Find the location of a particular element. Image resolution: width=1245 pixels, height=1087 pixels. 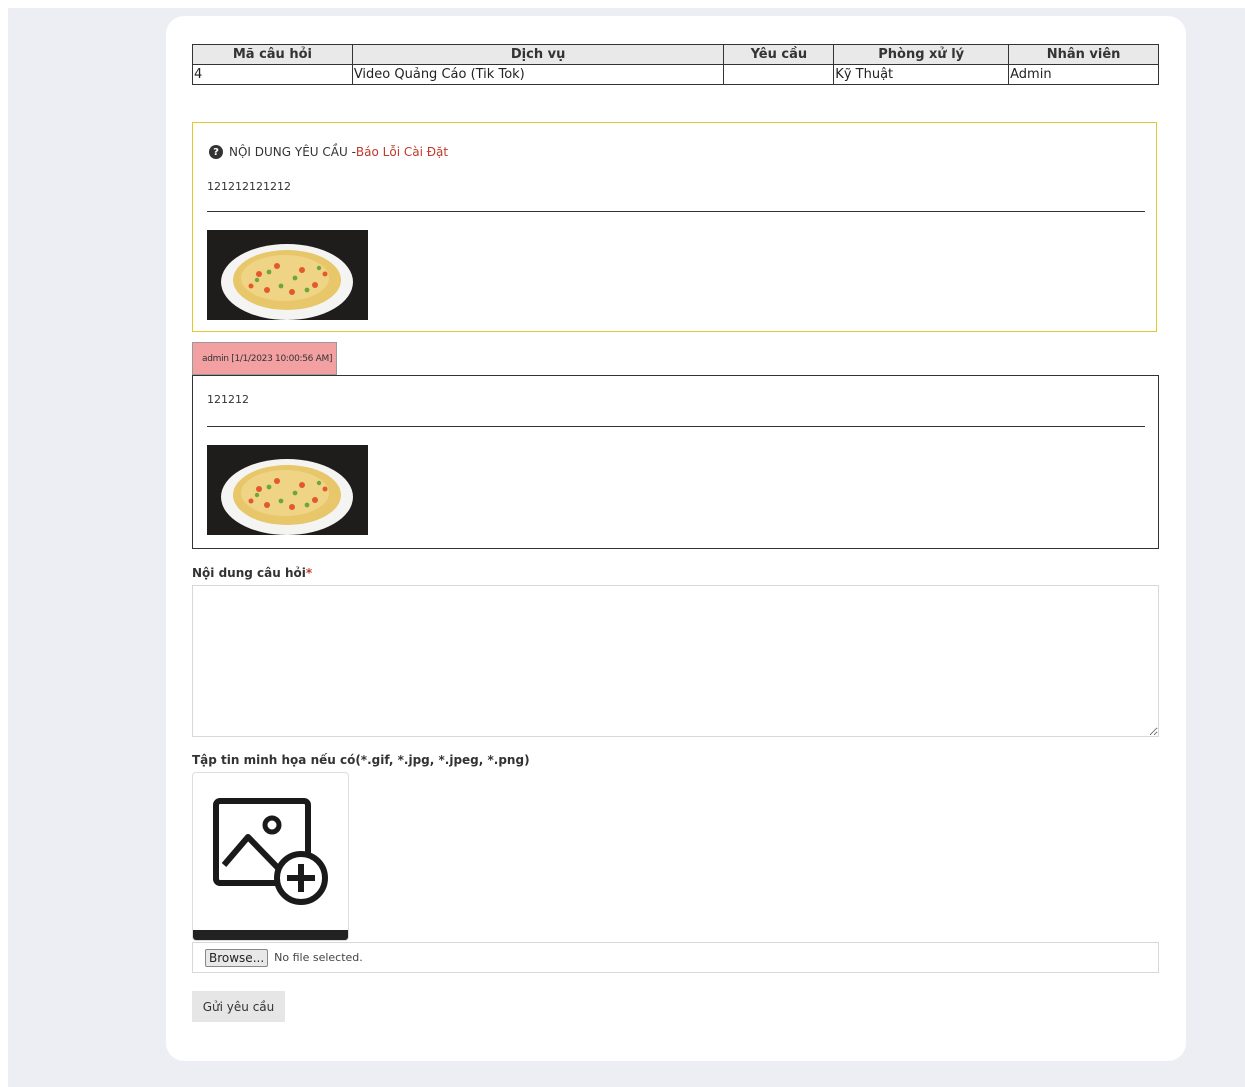

cell-department: Kỹ Thuật is located at coordinates (921, 74).